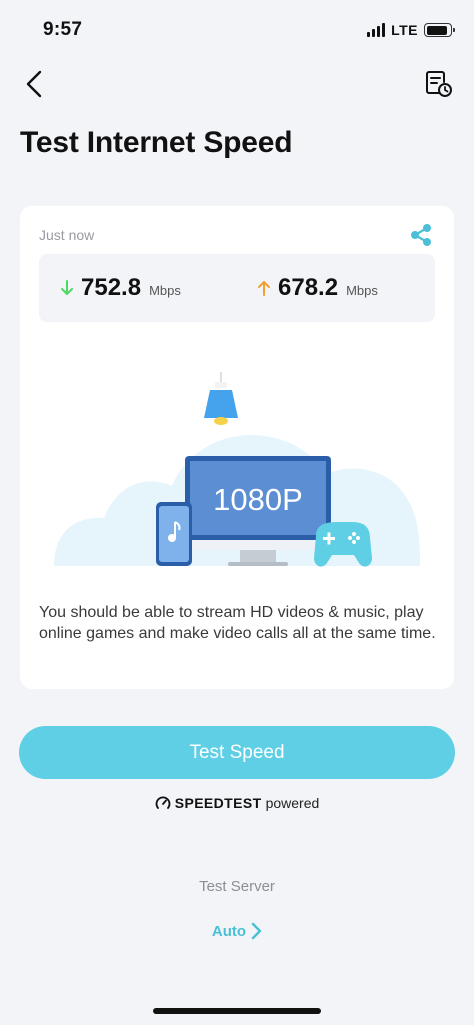 This screenshot has width=474, height=1025. What do you see at coordinates (218, 803) in the screenshot?
I see `speedtest-brand: SPEEDTEST` at bounding box center [218, 803].